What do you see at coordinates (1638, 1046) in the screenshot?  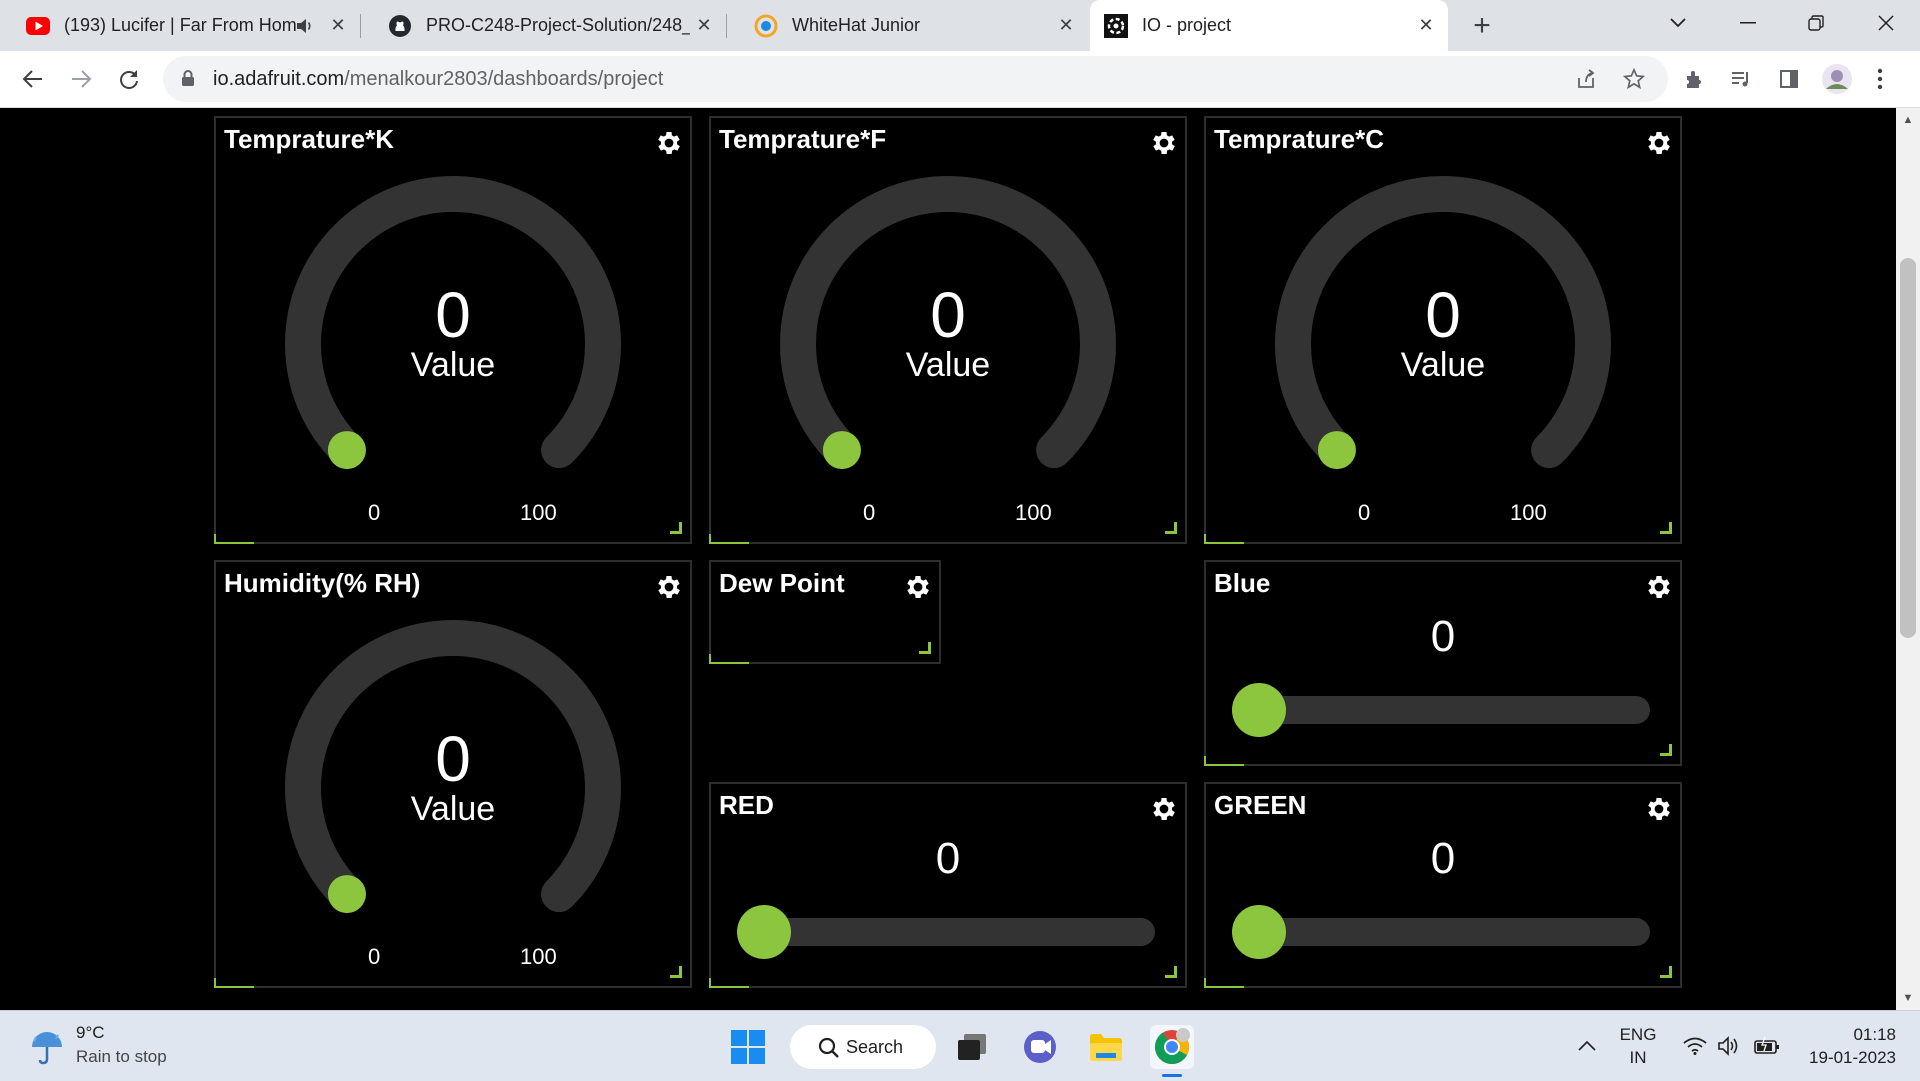 I see `input-language-indicator: ENG IN` at bounding box center [1638, 1046].